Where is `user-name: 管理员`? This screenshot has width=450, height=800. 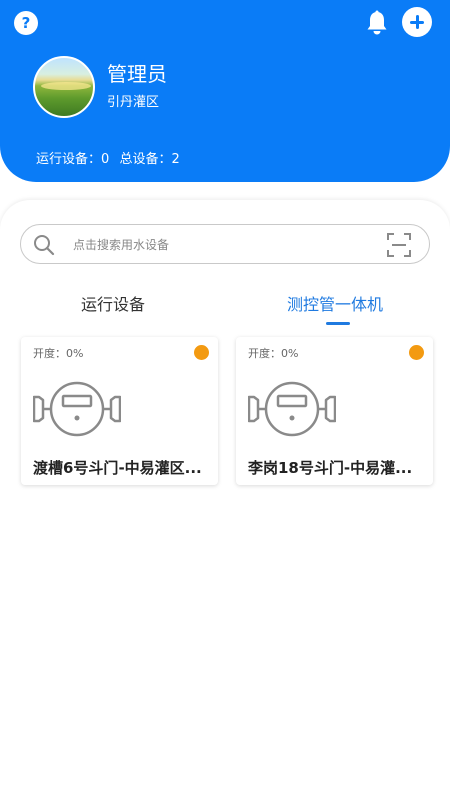 user-name: 管理员 is located at coordinates (137, 74).